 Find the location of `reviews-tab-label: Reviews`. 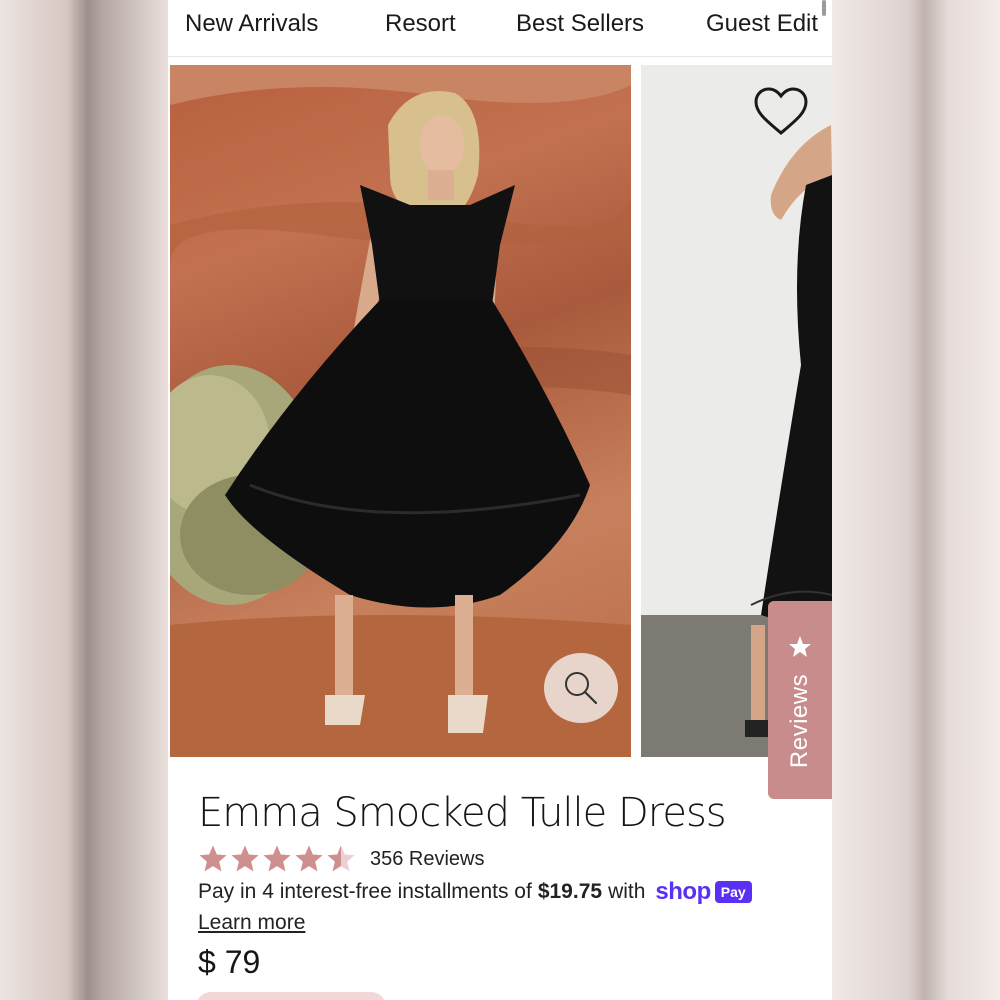

reviews-tab-label: Reviews is located at coordinates (799, 721).